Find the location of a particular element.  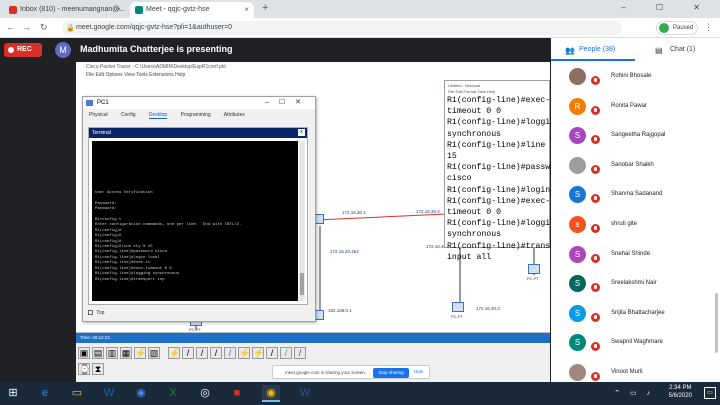

windows-start-icon: ⊞ is located at coordinates (13, 393).